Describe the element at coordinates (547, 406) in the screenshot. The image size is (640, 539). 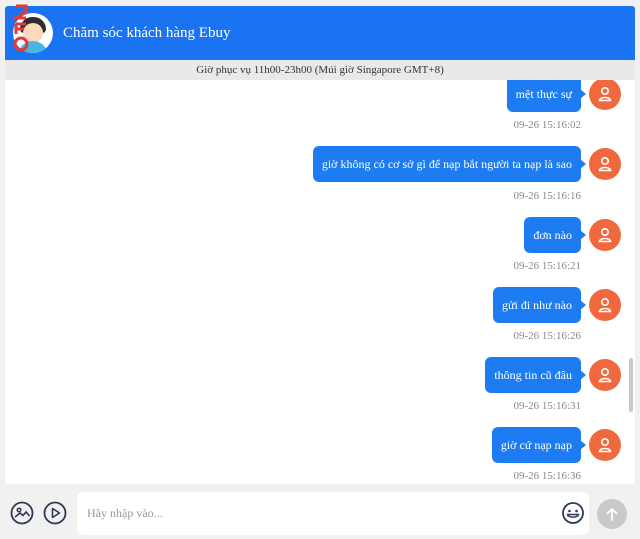
I see `message-timestamp: 09-26 15:16:31` at that location.